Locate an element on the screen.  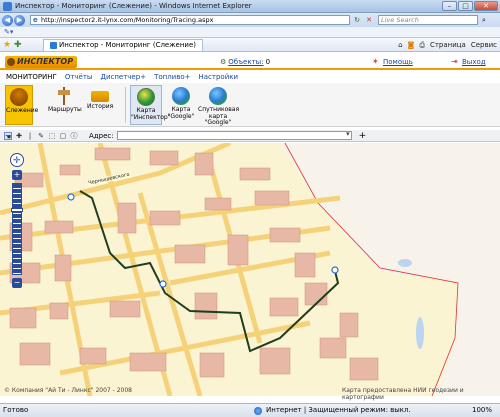
objects-indicator: ⚙ Объекты: 0 is located at coordinates (245, 62).